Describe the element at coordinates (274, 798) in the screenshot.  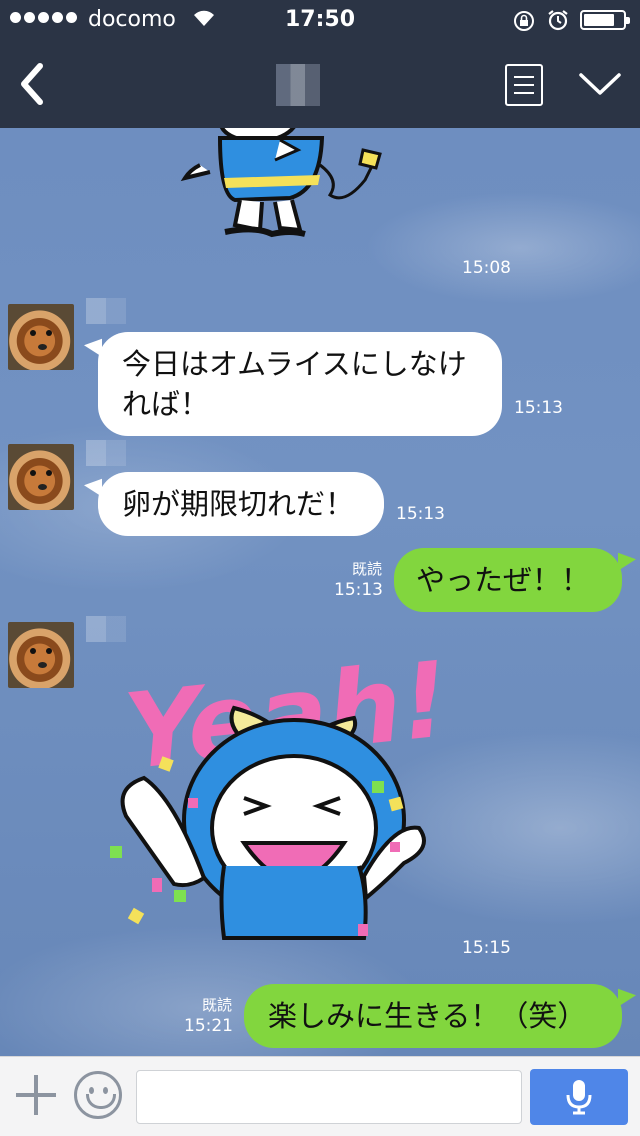
I see `sticker-character-yeah-cheering: Yeah!` at that location.